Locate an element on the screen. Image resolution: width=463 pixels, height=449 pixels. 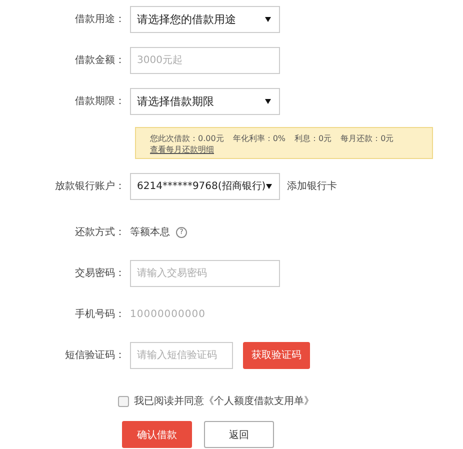
summary-text: 您此次借款：0.00元 is located at coordinates (187, 138).